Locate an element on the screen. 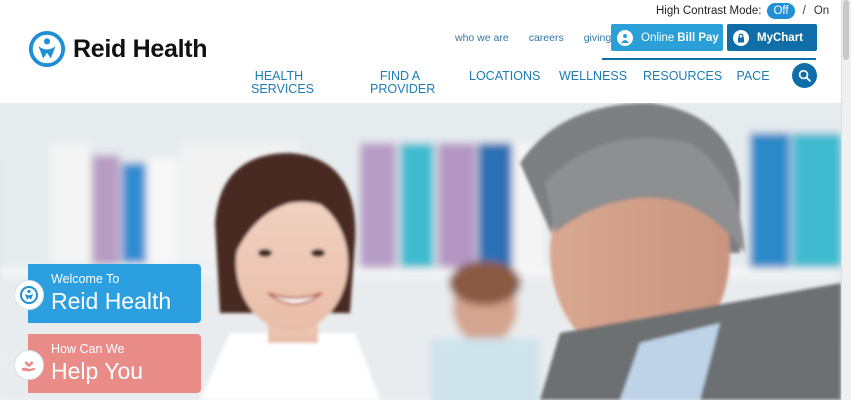 This screenshot has width=851, height=400. welcome-big-text: Reid Health is located at coordinates (111, 301).